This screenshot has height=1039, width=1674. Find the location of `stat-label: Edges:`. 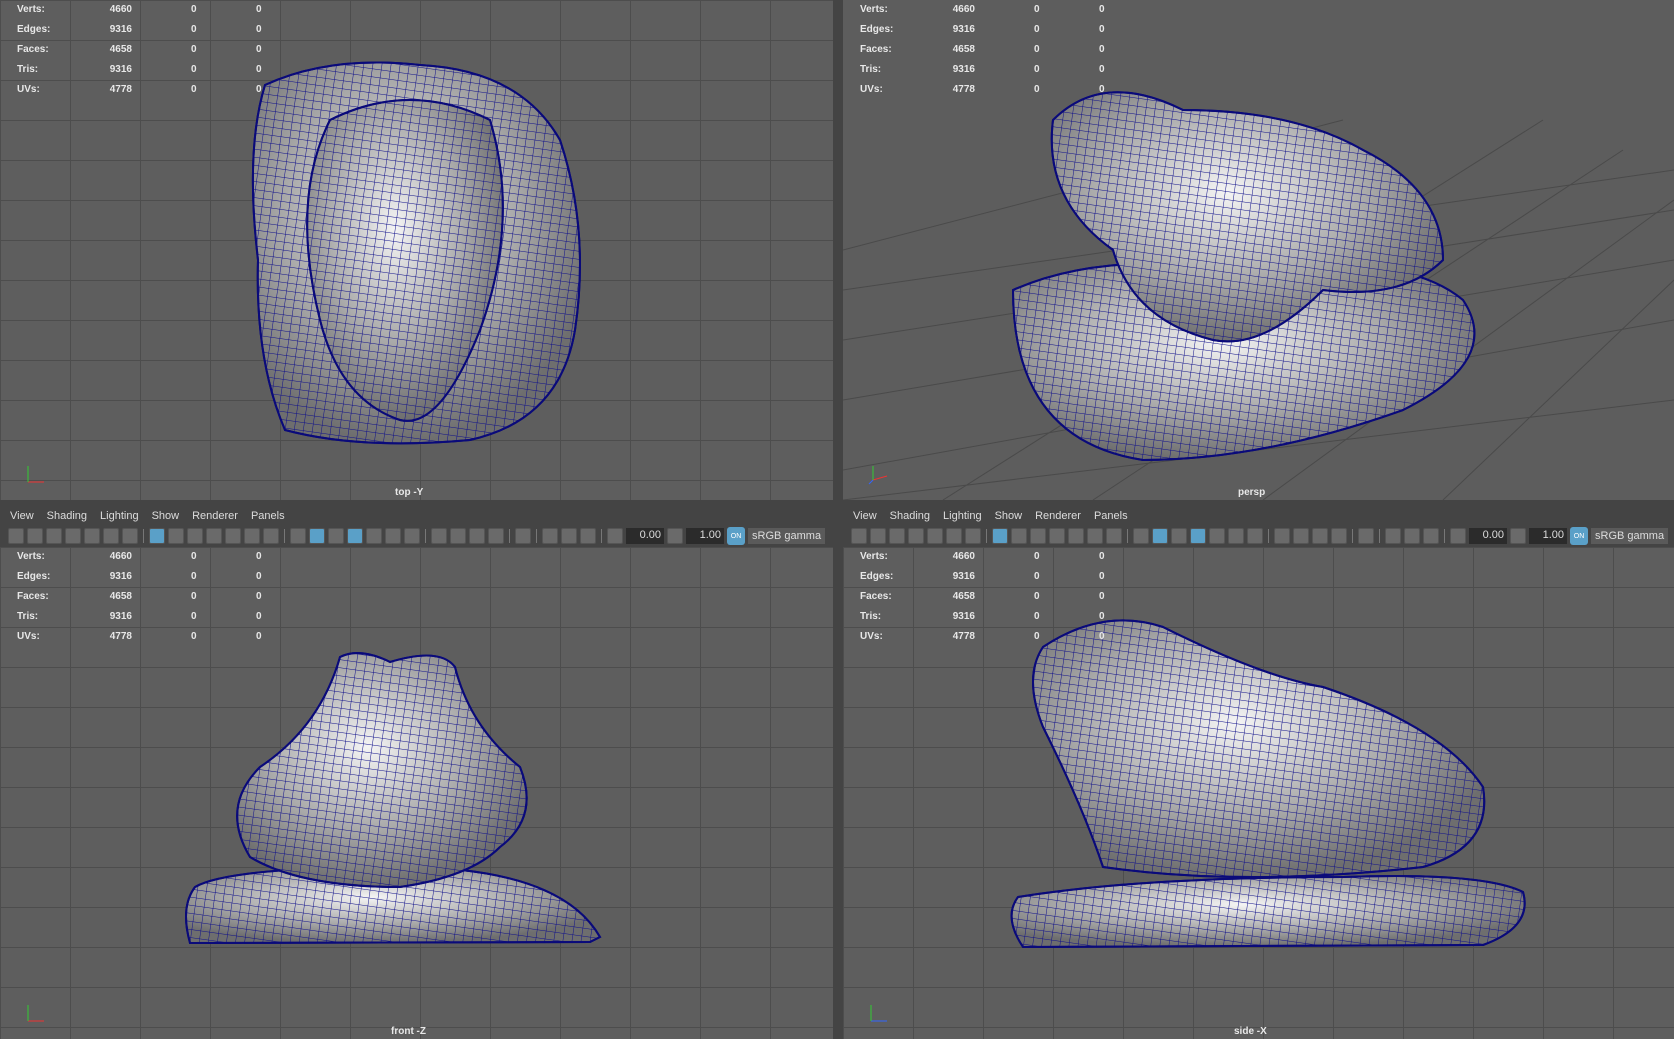

stat-label: Edges: is located at coordinates (34, 29).